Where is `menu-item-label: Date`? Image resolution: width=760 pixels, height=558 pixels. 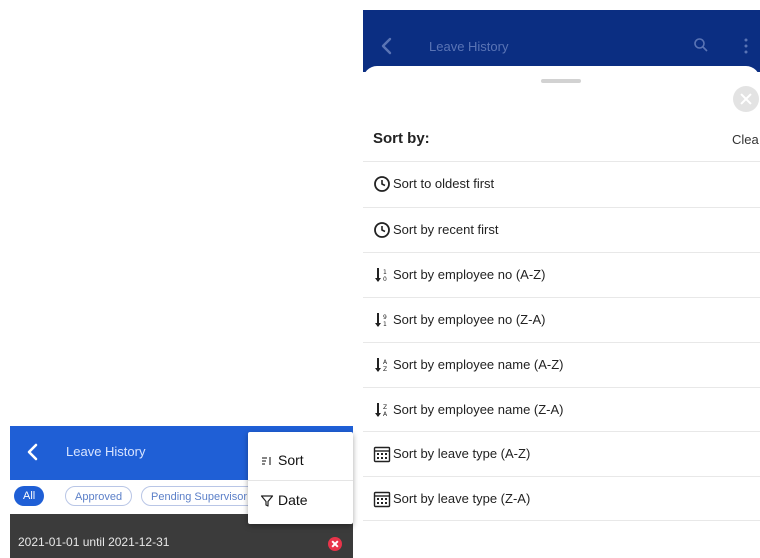
menu-item-label: Date is located at coordinates (293, 500).